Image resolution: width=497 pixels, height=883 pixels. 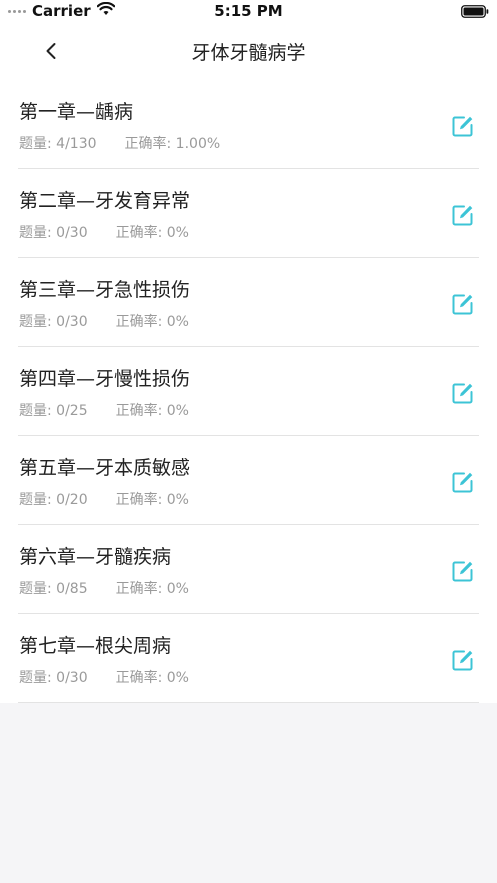 I want to click on chapter-title: 第五章—牙本质敏感, so click(x=105, y=468).